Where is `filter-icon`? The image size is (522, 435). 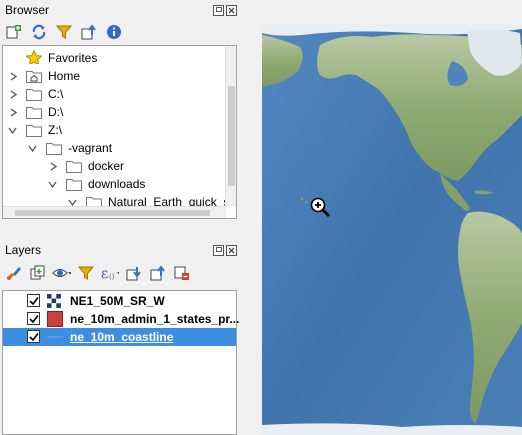 filter-icon is located at coordinates (63, 31).